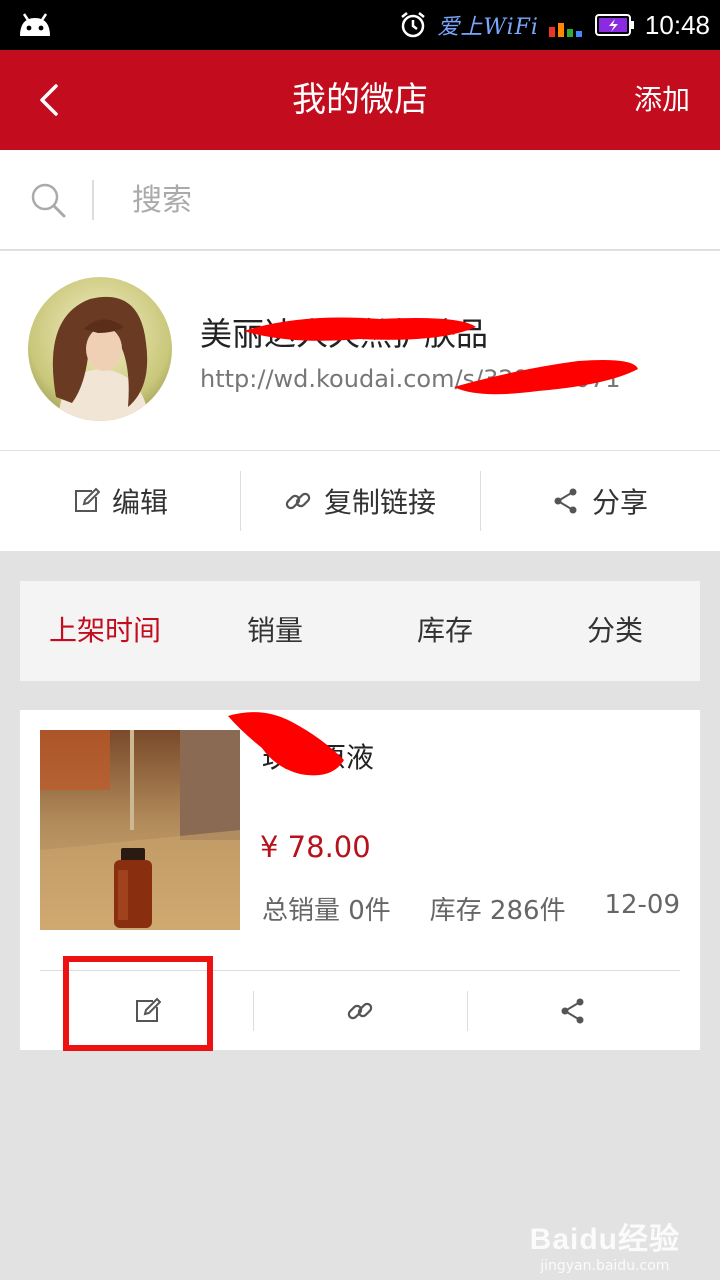 The width and height of the screenshot is (720, 1280). Describe the element at coordinates (275, 631) in the screenshot. I see `tab-sales: 销量` at that location.